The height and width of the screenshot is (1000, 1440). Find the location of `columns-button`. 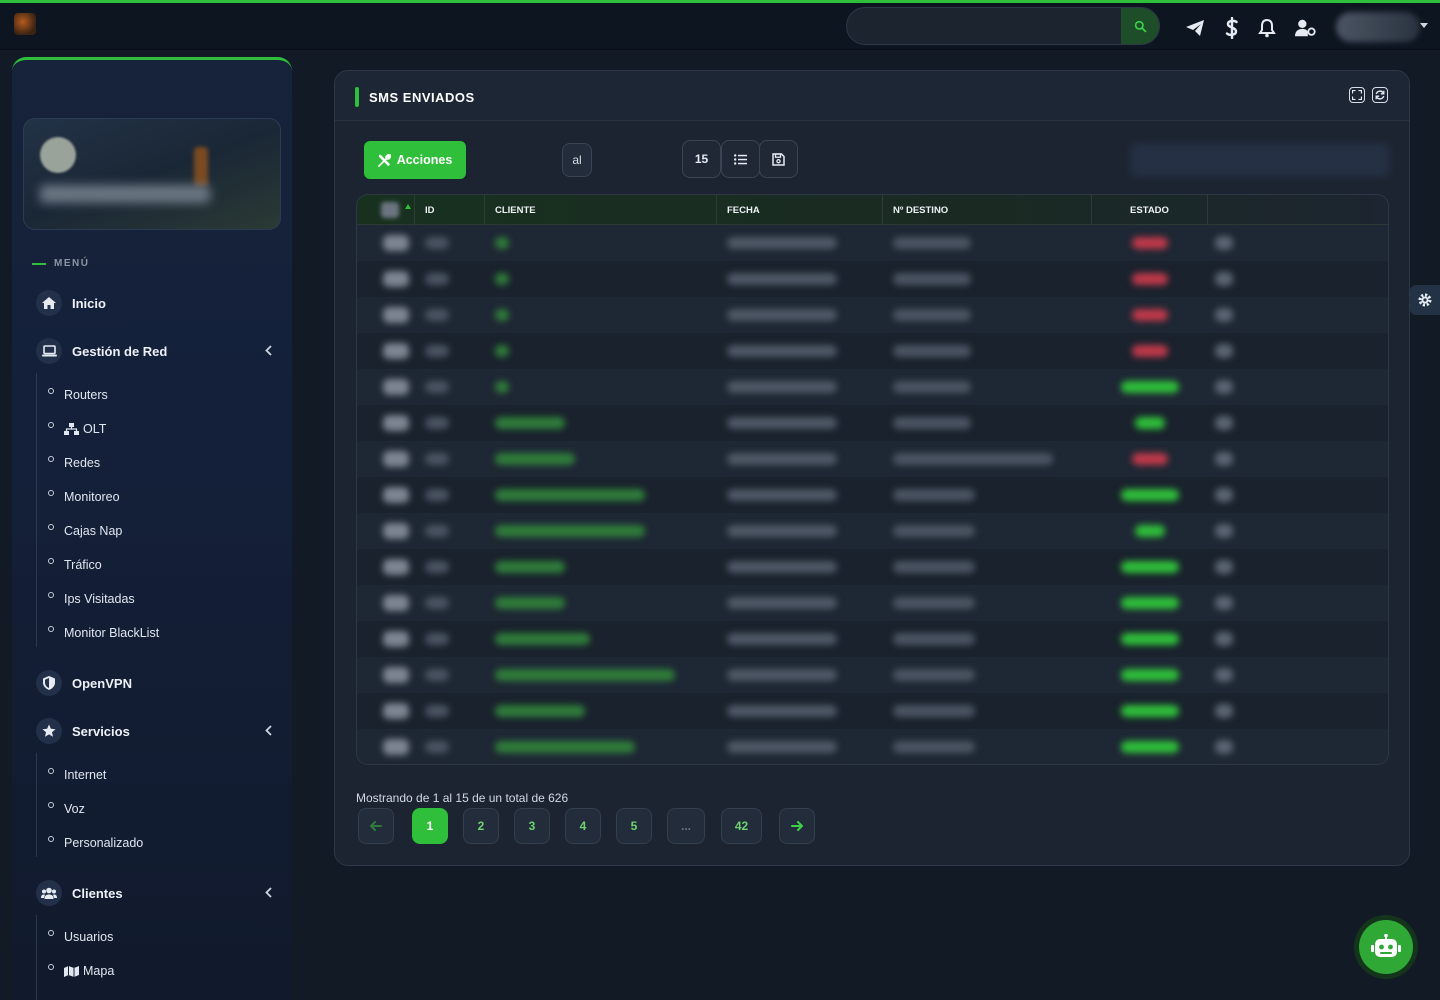

columns-button is located at coordinates (740, 159).